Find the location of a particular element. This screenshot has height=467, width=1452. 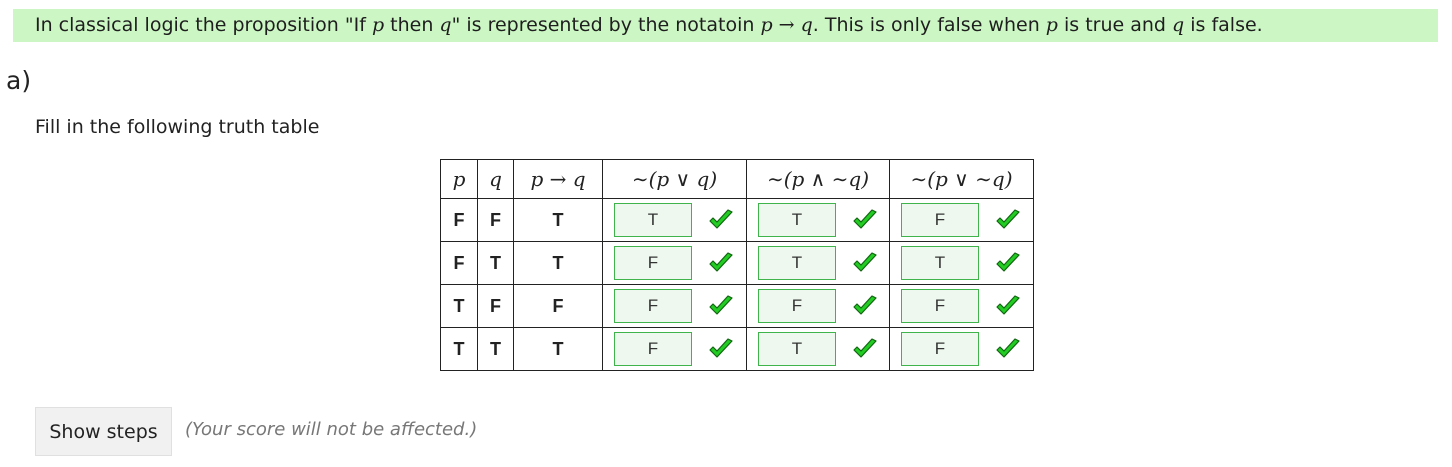

math-arrow: → is located at coordinates (786, 25).